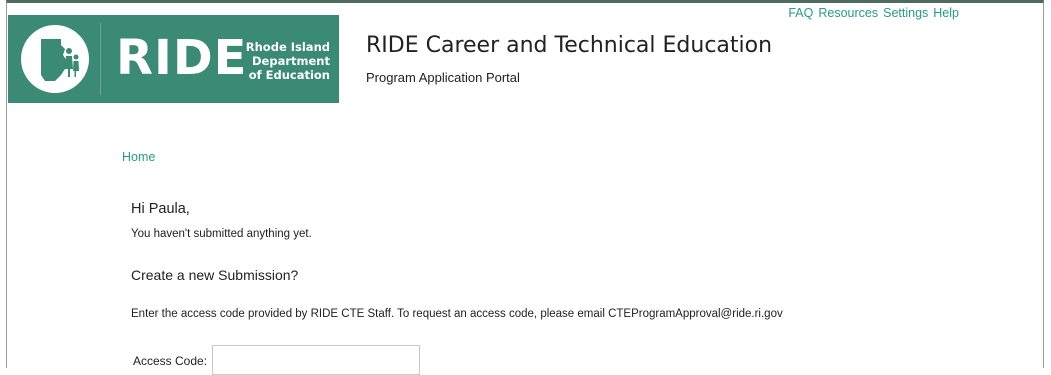 This screenshot has height=375, width=1051. What do you see at coordinates (160, 209) in the screenshot?
I see `greeting-text: Hi Paula,` at bounding box center [160, 209].